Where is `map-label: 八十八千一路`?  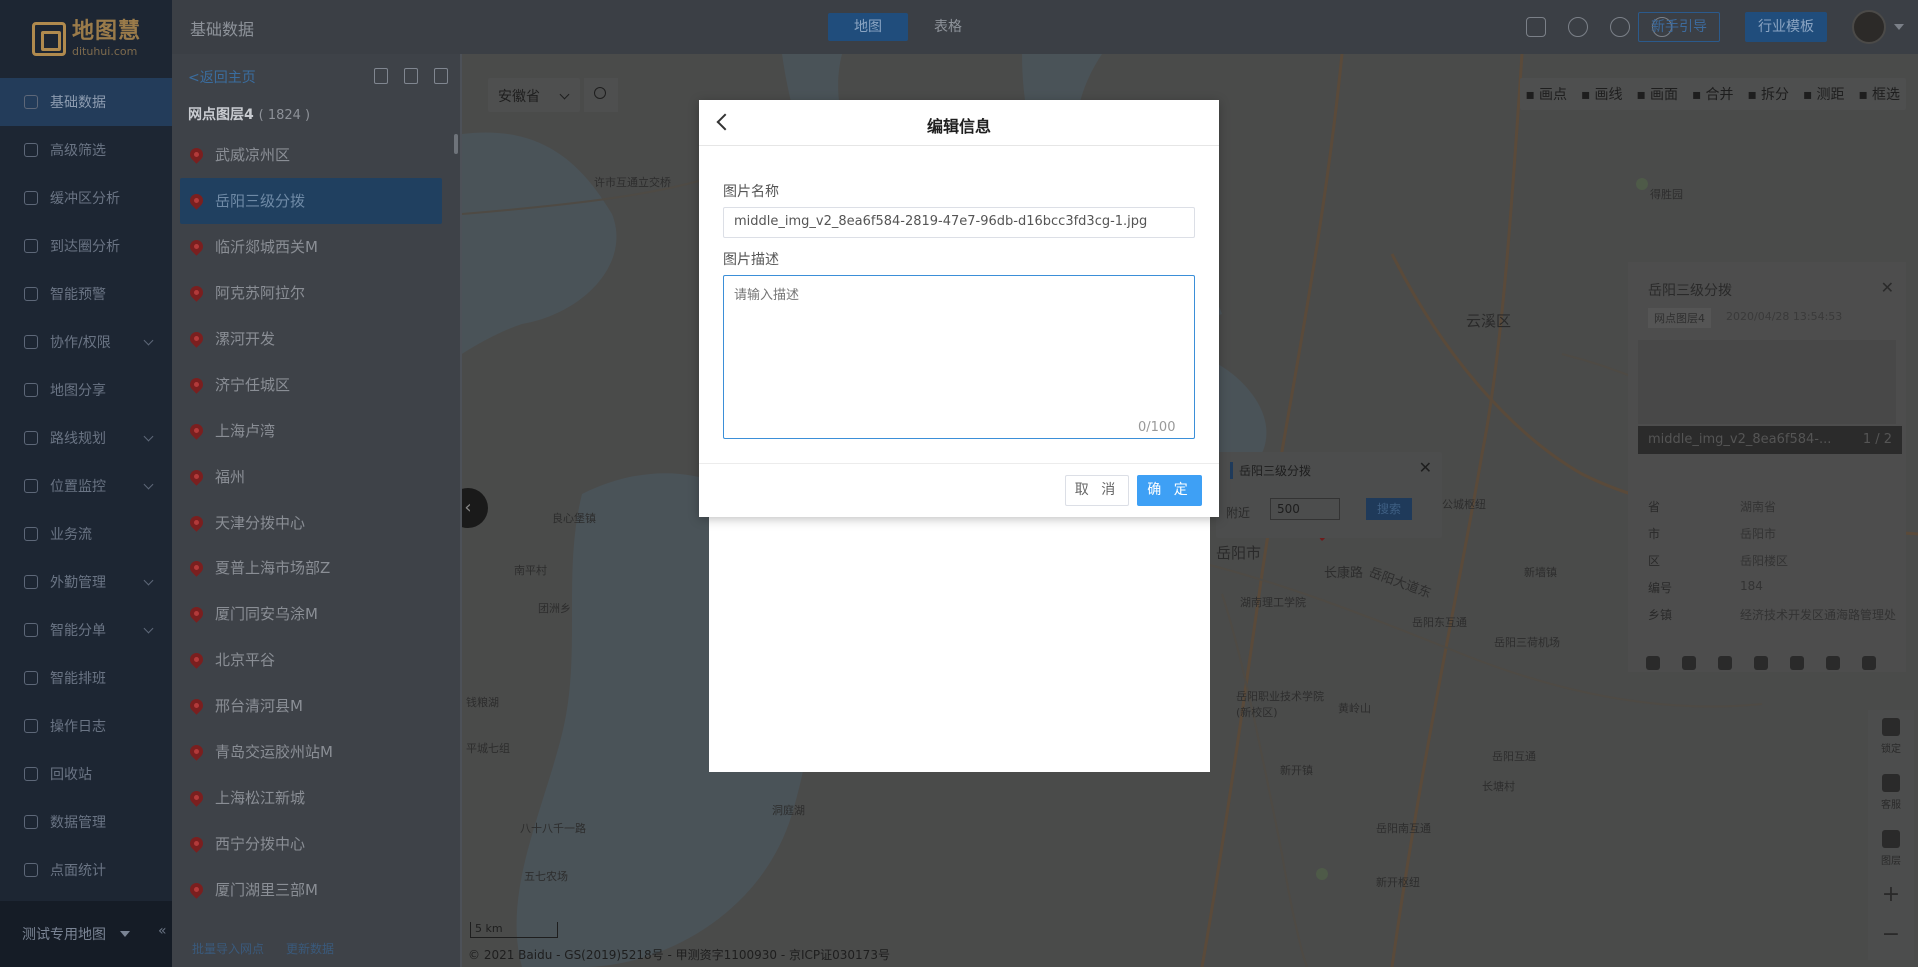 map-label: 八十八千一路 is located at coordinates (553, 828).